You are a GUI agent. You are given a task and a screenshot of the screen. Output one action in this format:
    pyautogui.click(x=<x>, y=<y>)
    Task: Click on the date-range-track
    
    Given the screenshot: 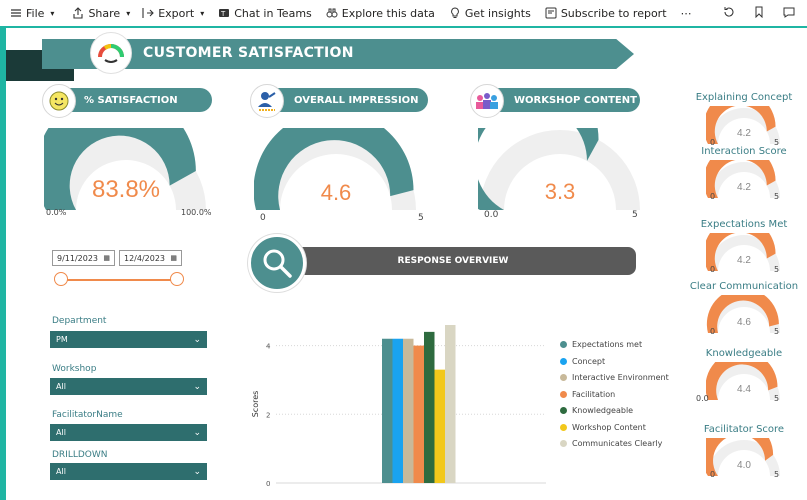 What is the action you would take?
    pyautogui.click(x=120, y=280)
    